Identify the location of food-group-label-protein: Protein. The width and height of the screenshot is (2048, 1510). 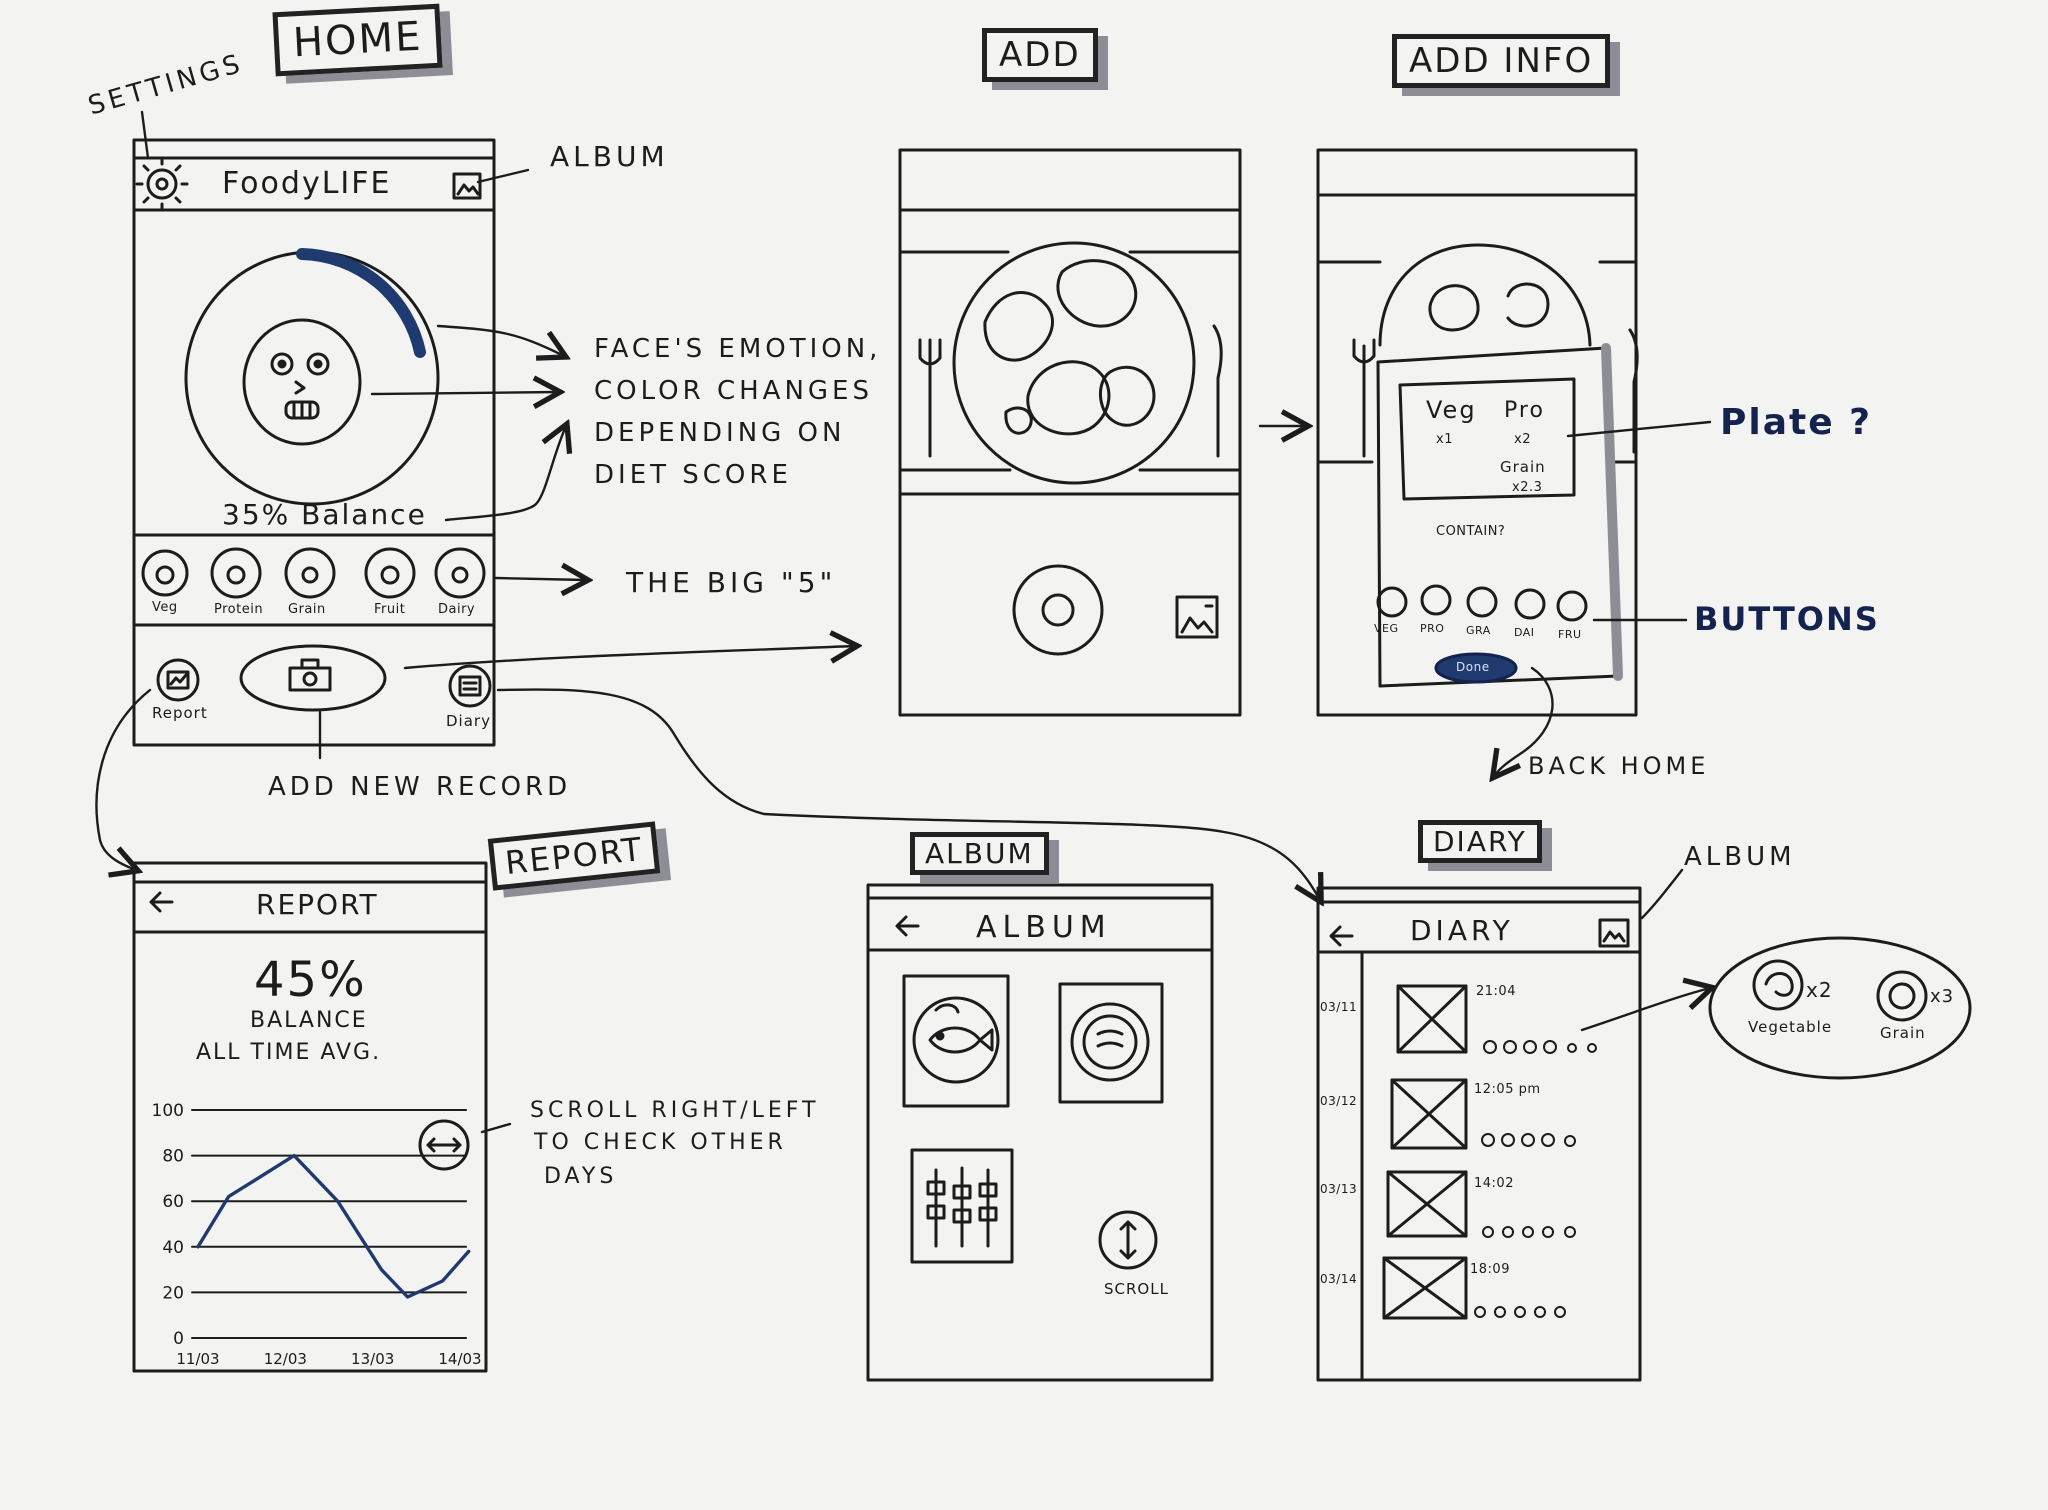
(239, 609).